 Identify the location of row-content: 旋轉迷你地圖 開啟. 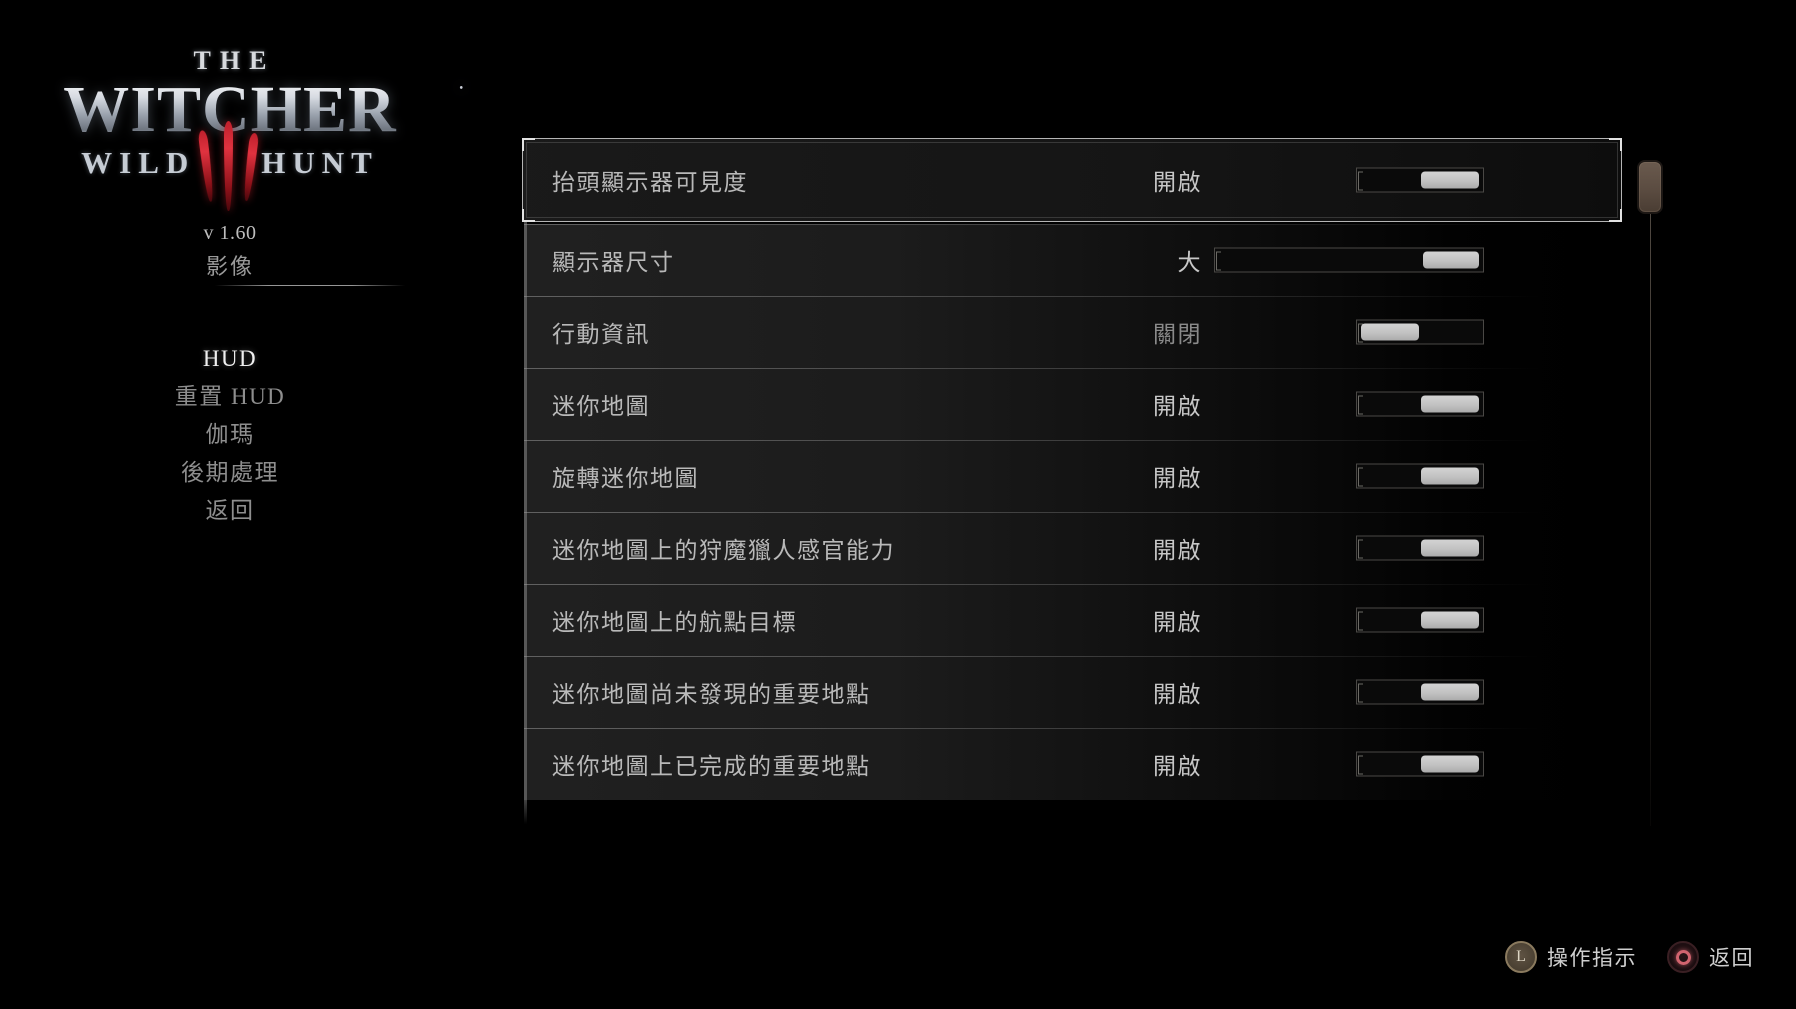
(1072, 476).